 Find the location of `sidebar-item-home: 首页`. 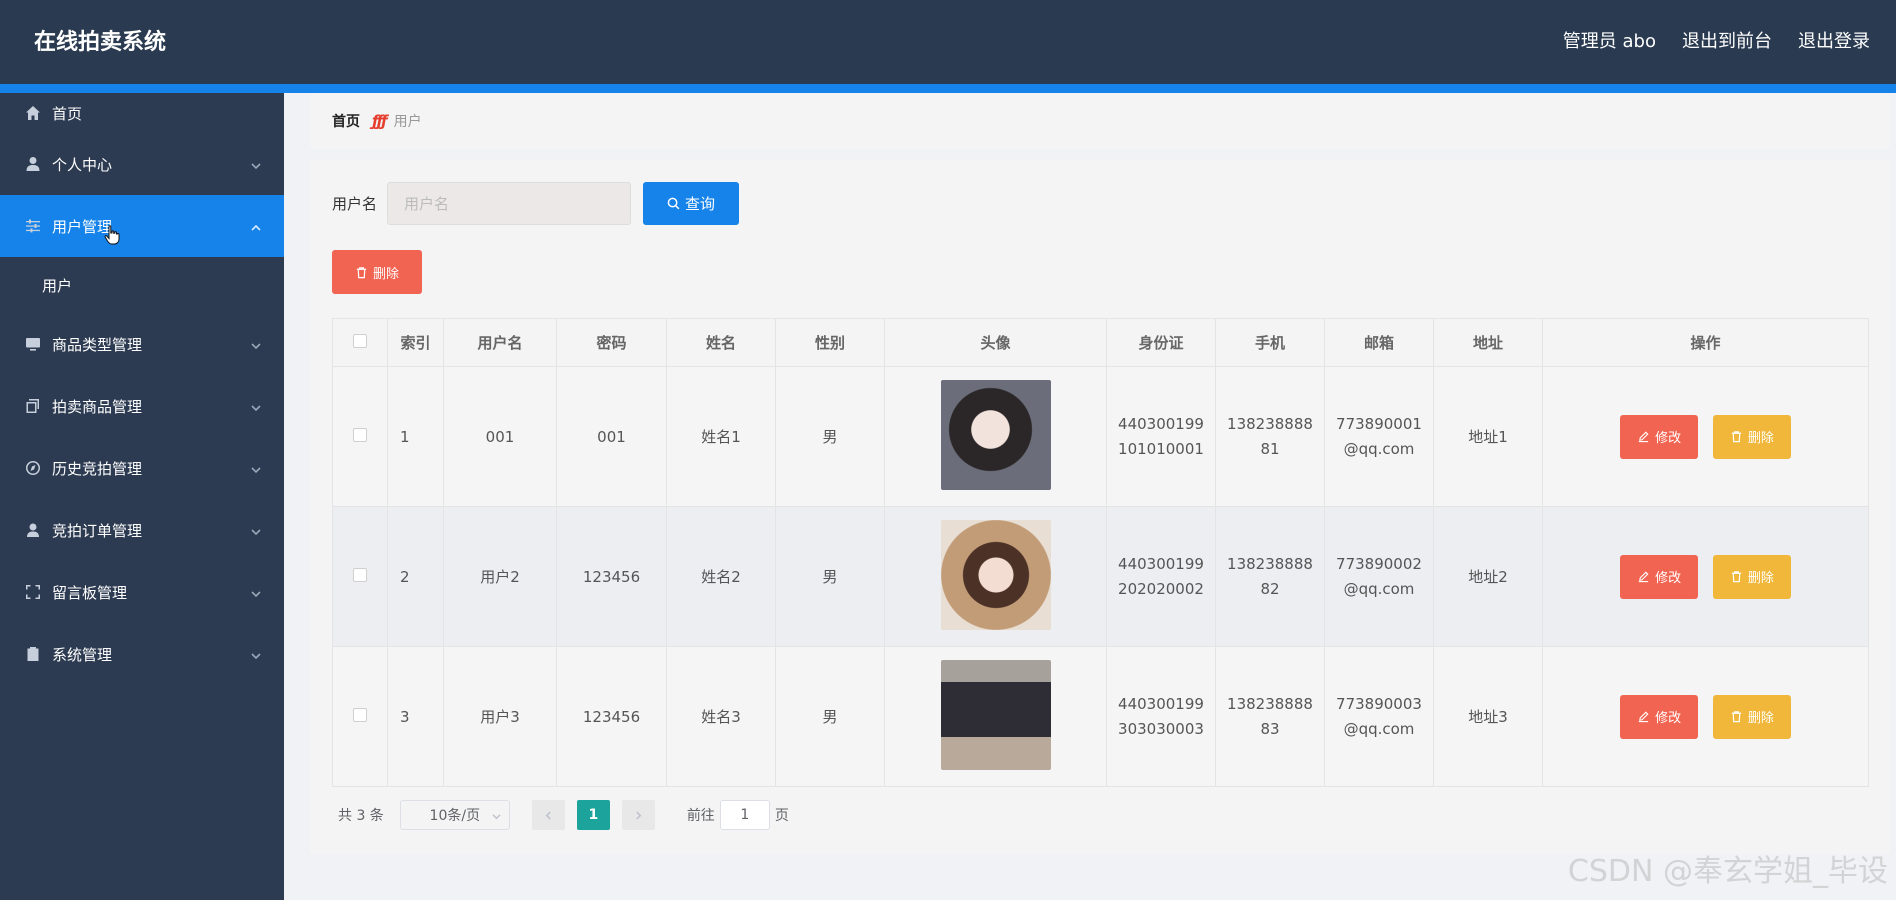

sidebar-item-home: 首页 is located at coordinates (142, 113).